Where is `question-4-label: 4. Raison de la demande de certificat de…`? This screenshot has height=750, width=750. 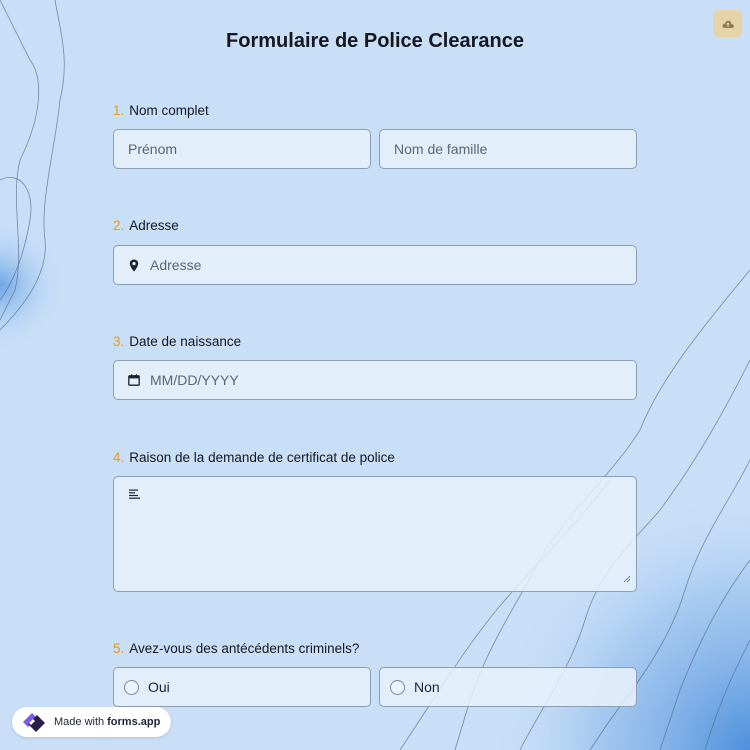
question-4-label: 4. Raison de la demande de certificat de… is located at coordinates (254, 457).